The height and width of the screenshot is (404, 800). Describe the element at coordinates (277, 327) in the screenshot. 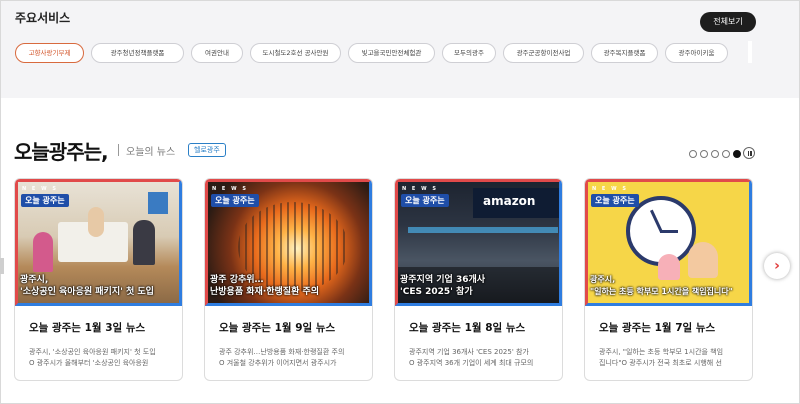

I see `news-card-title: 오늘 광주는 1월 9일 뉴스` at that location.